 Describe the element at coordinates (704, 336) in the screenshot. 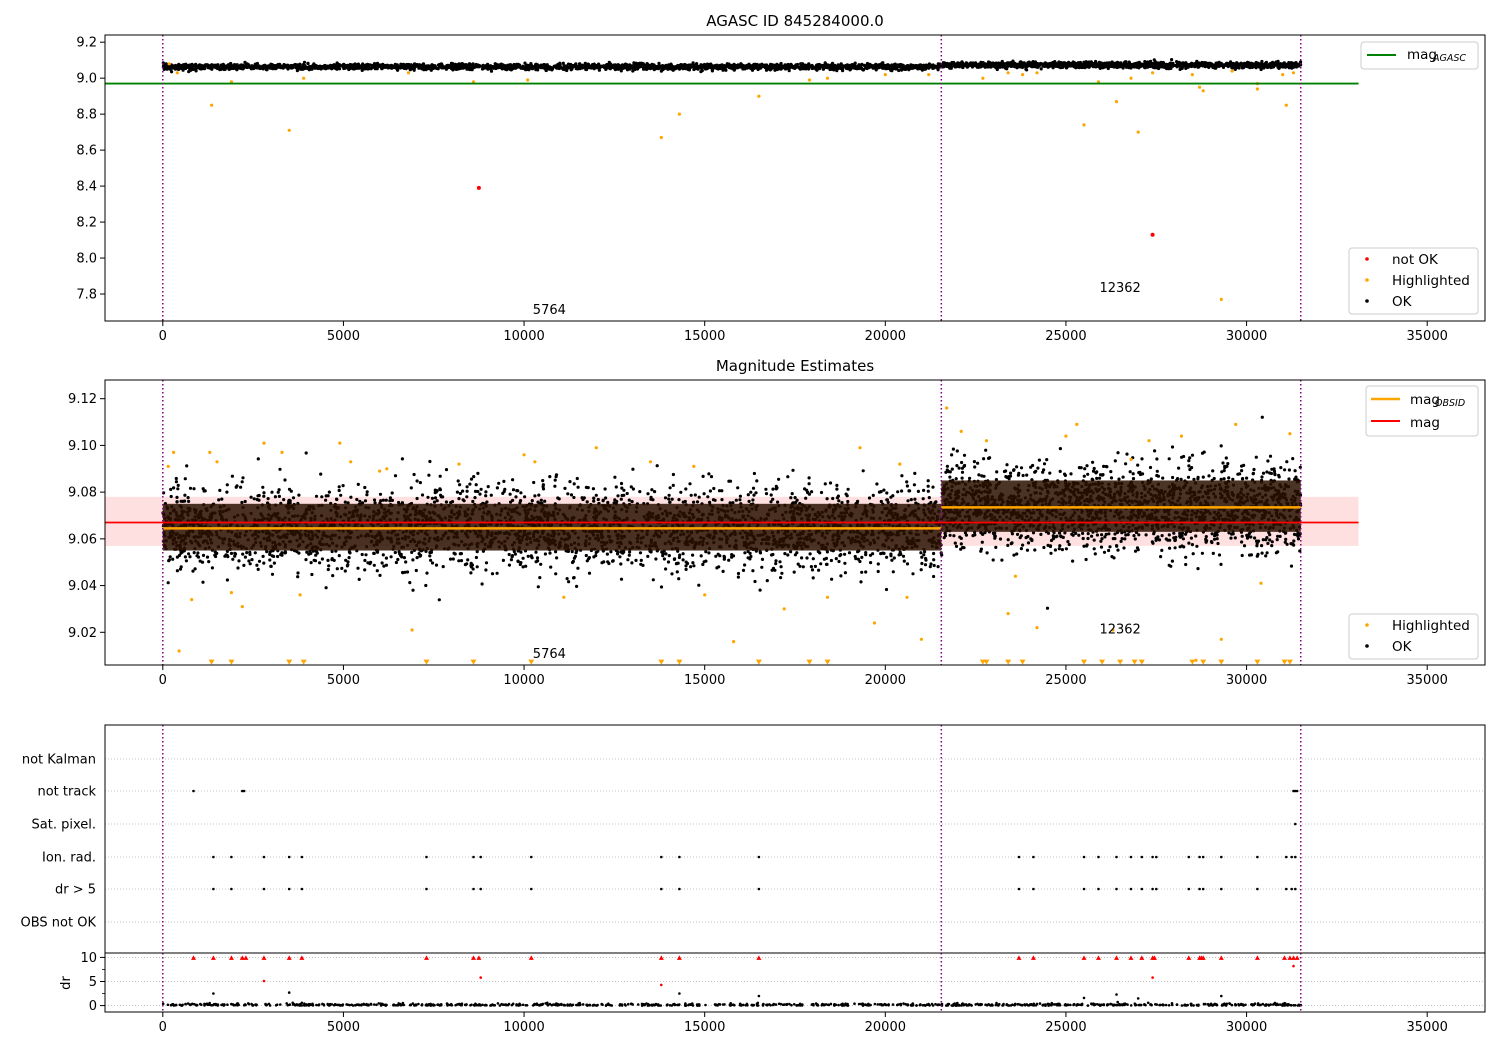

I see `x-tick-label: 15000` at that location.